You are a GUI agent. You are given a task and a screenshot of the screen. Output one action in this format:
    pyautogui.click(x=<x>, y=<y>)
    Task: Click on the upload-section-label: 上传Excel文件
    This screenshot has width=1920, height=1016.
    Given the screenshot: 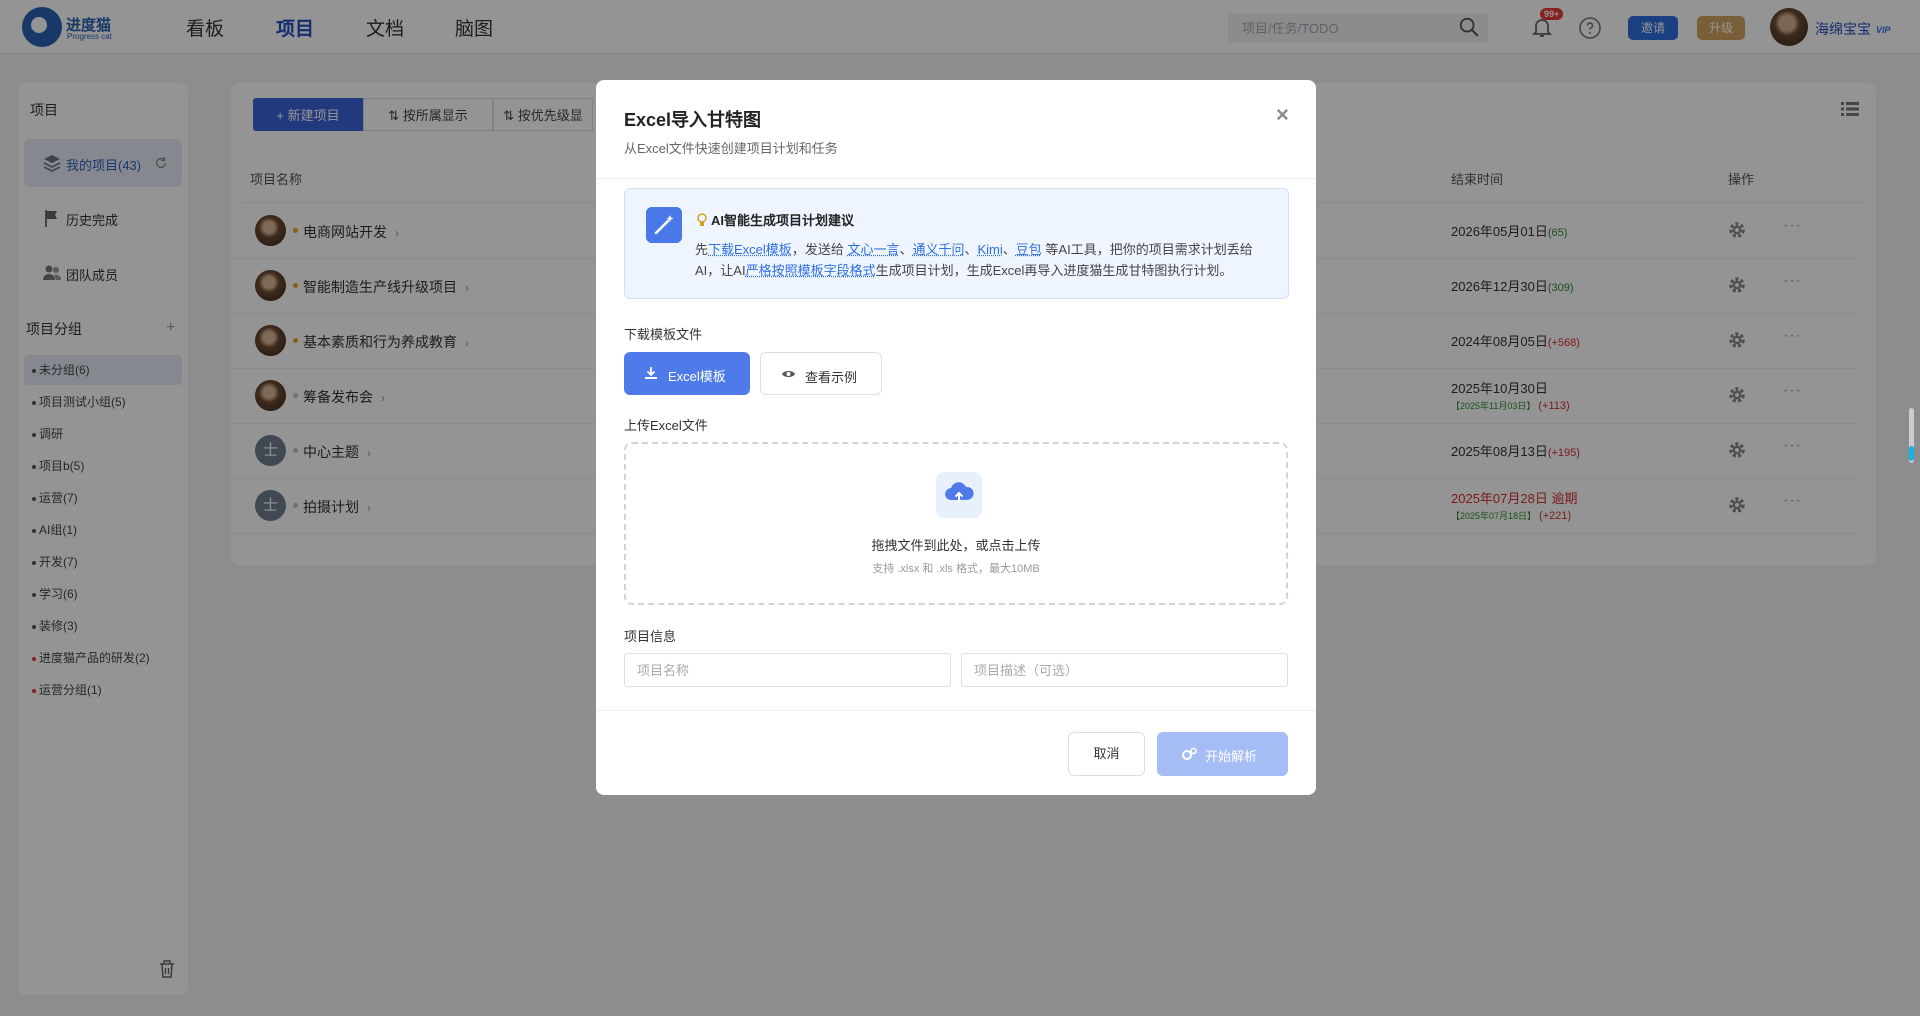 What is the action you would take?
    pyautogui.click(x=666, y=425)
    